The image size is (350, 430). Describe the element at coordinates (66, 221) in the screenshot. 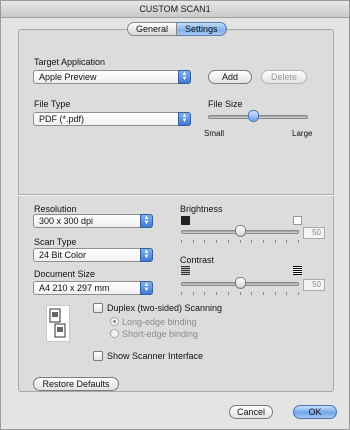

I see `resolution-value: 300 x 300 dpi` at that location.